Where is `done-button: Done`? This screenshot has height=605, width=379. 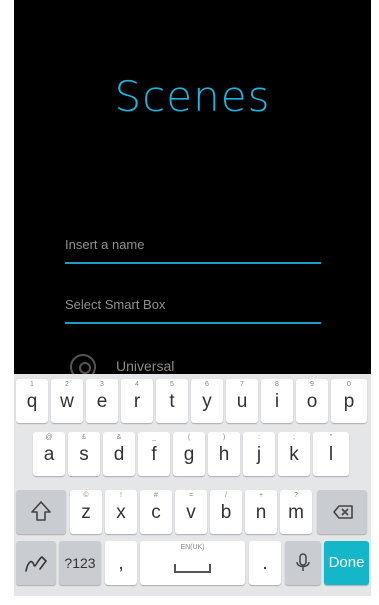 done-button: Done is located at coordinates (346, 563).